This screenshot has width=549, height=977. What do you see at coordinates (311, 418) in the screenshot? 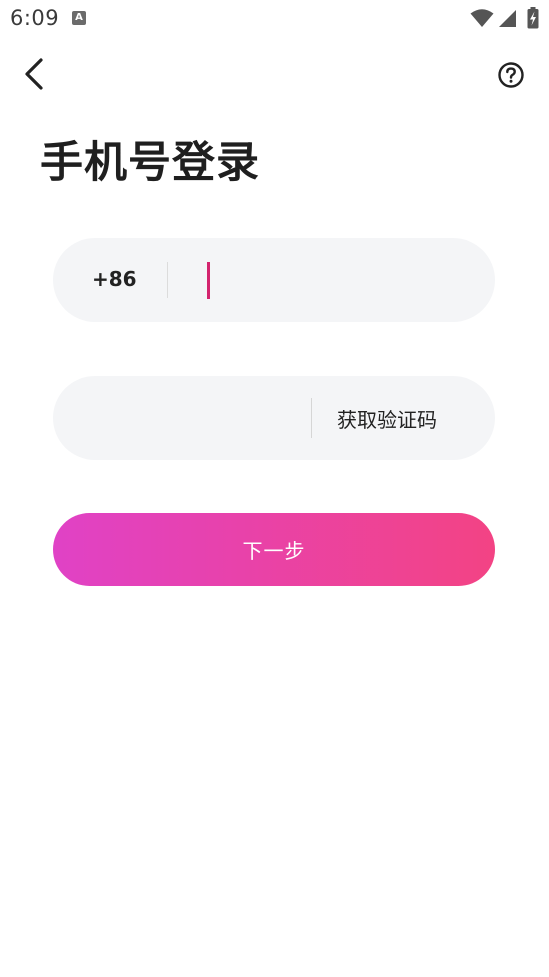
I see `code-field-divider` at bounding box center [311, 418].